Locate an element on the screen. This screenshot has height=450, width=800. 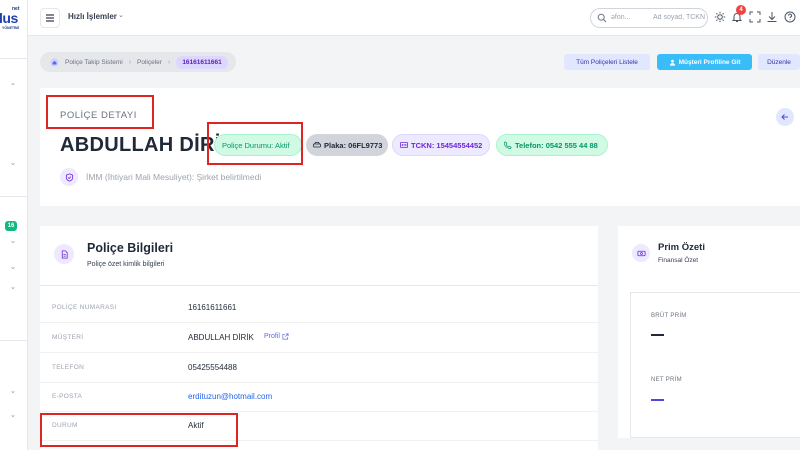
premium-subtitle: Finansal Özet is located at coordinates (678, 260).